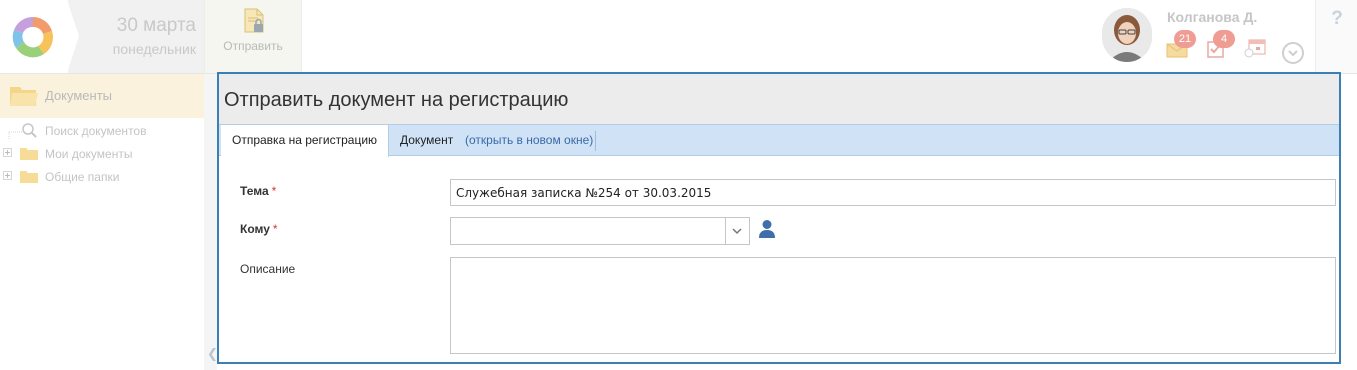 The height and width of the screenshot is (370, 1357). Describe the element at coordinates (779, 99) in the screenshot. I see `dialog-header: Отправить документ на регистрацию` at that location.